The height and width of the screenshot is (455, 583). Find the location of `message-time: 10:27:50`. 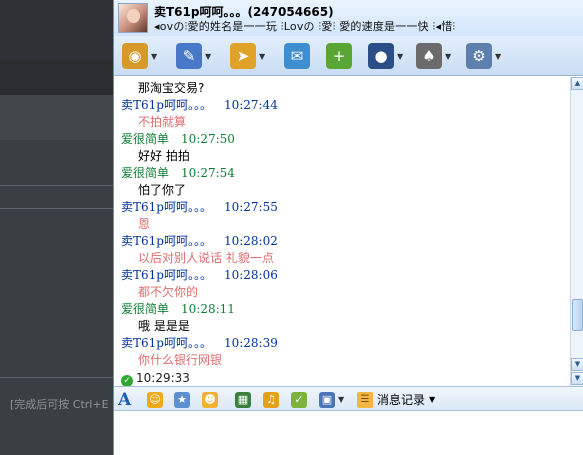

message-time: 10:27:50 is located at coordinates (208, 139).